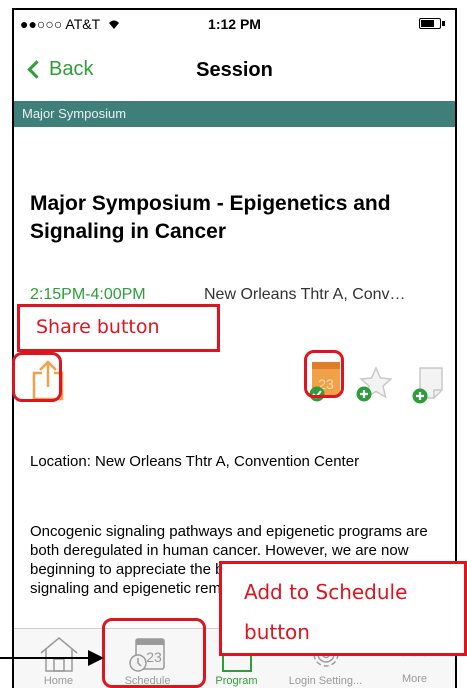 The height and width of the screenshot is (688, 467). Describe the element at coordinates (234, 114) in the screenshot. I see `category-bar: Major Symposium` at that location.